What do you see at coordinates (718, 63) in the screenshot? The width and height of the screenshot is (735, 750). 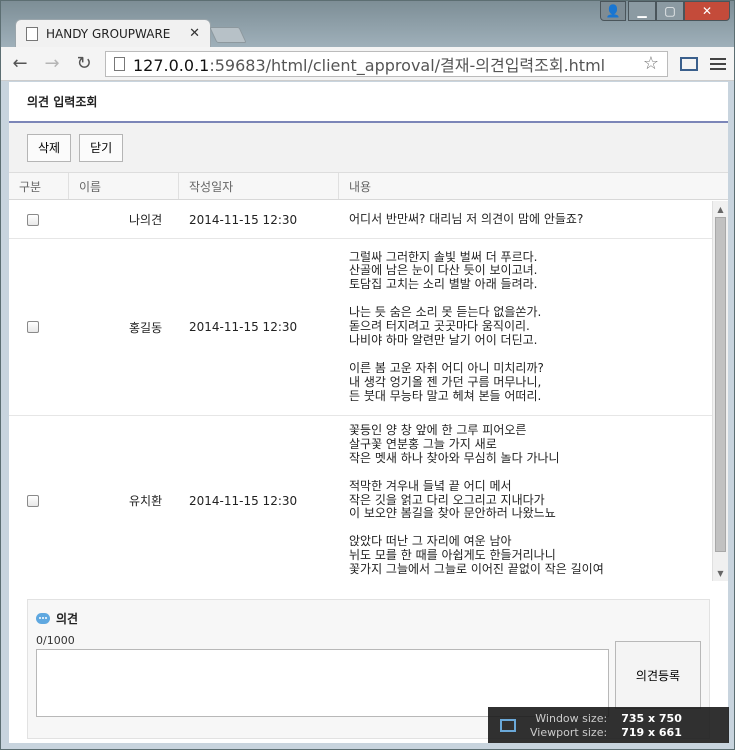 I see `menu-icon` at bounding box center [718, 63].